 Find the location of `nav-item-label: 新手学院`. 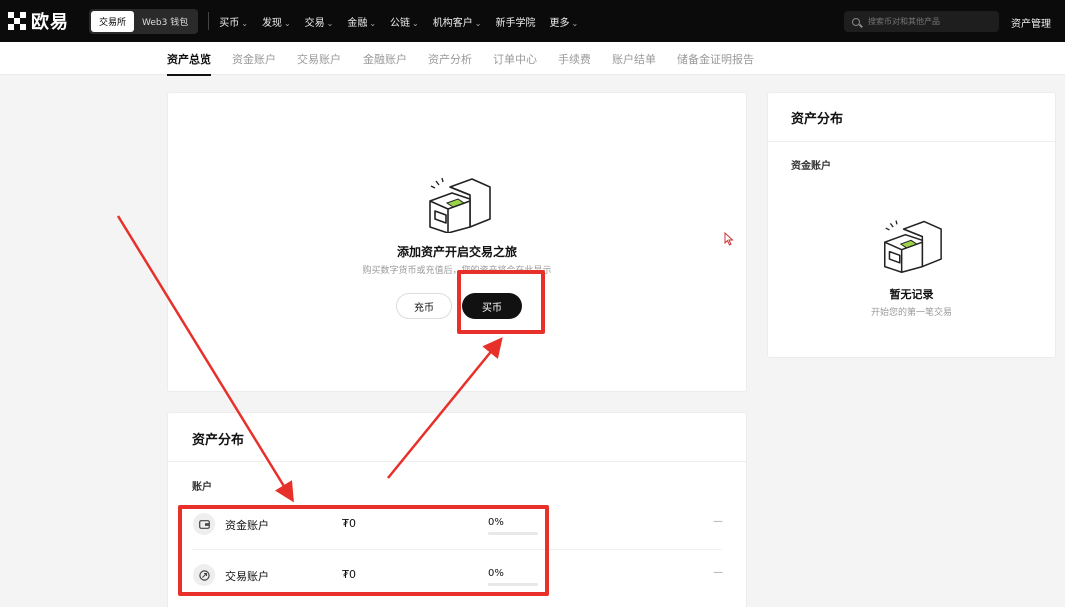

nav-item-label: 新手学院 is located at coordinates (515, 23).